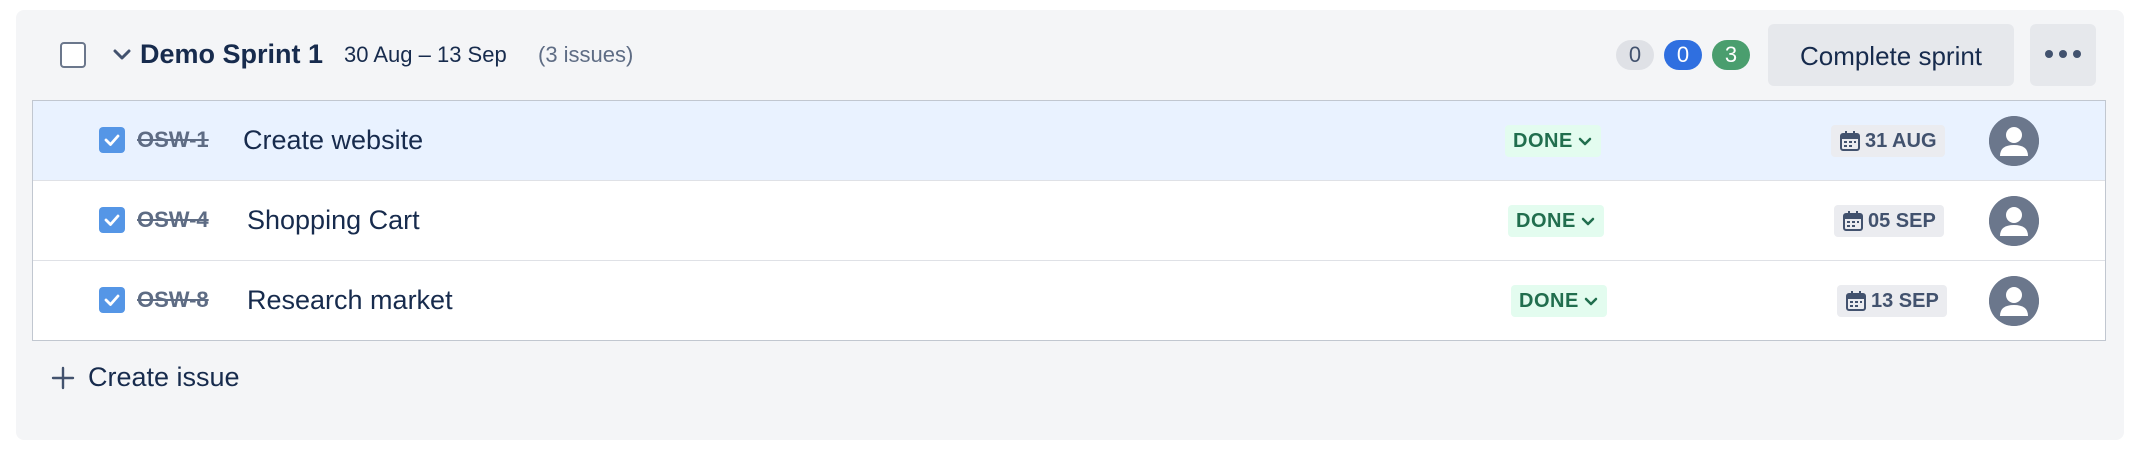 The image size is (2136, 454). What do you see at coordinates (1891, 55) in the screenshot?
I see `complete-sprint-button: Complete sprint` at bounding box center [1891, 55].